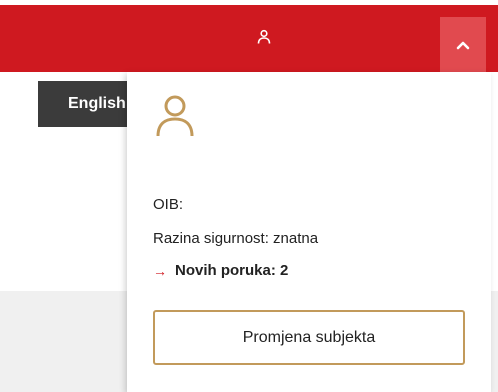  Describe the element at coordinates (236, 238) in the screenshot. I see `security-level-text: Razina sigurnost: znatna` at that location.